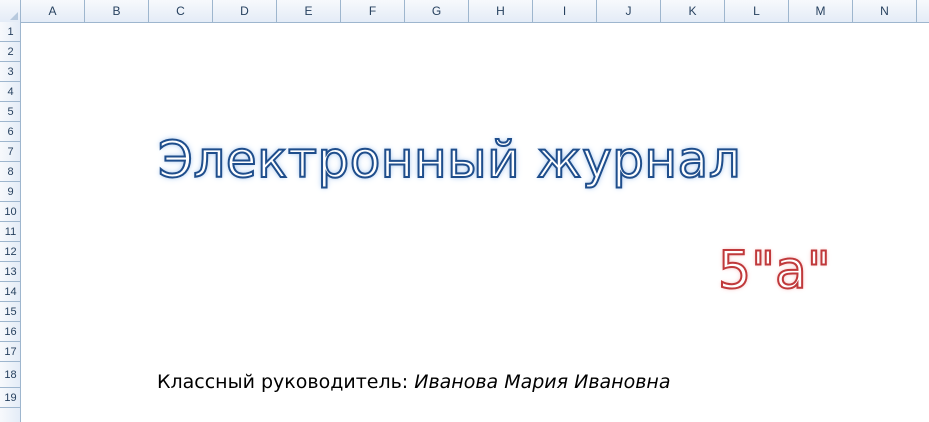  I want to click on column-header-c: C, so click(181, 11).